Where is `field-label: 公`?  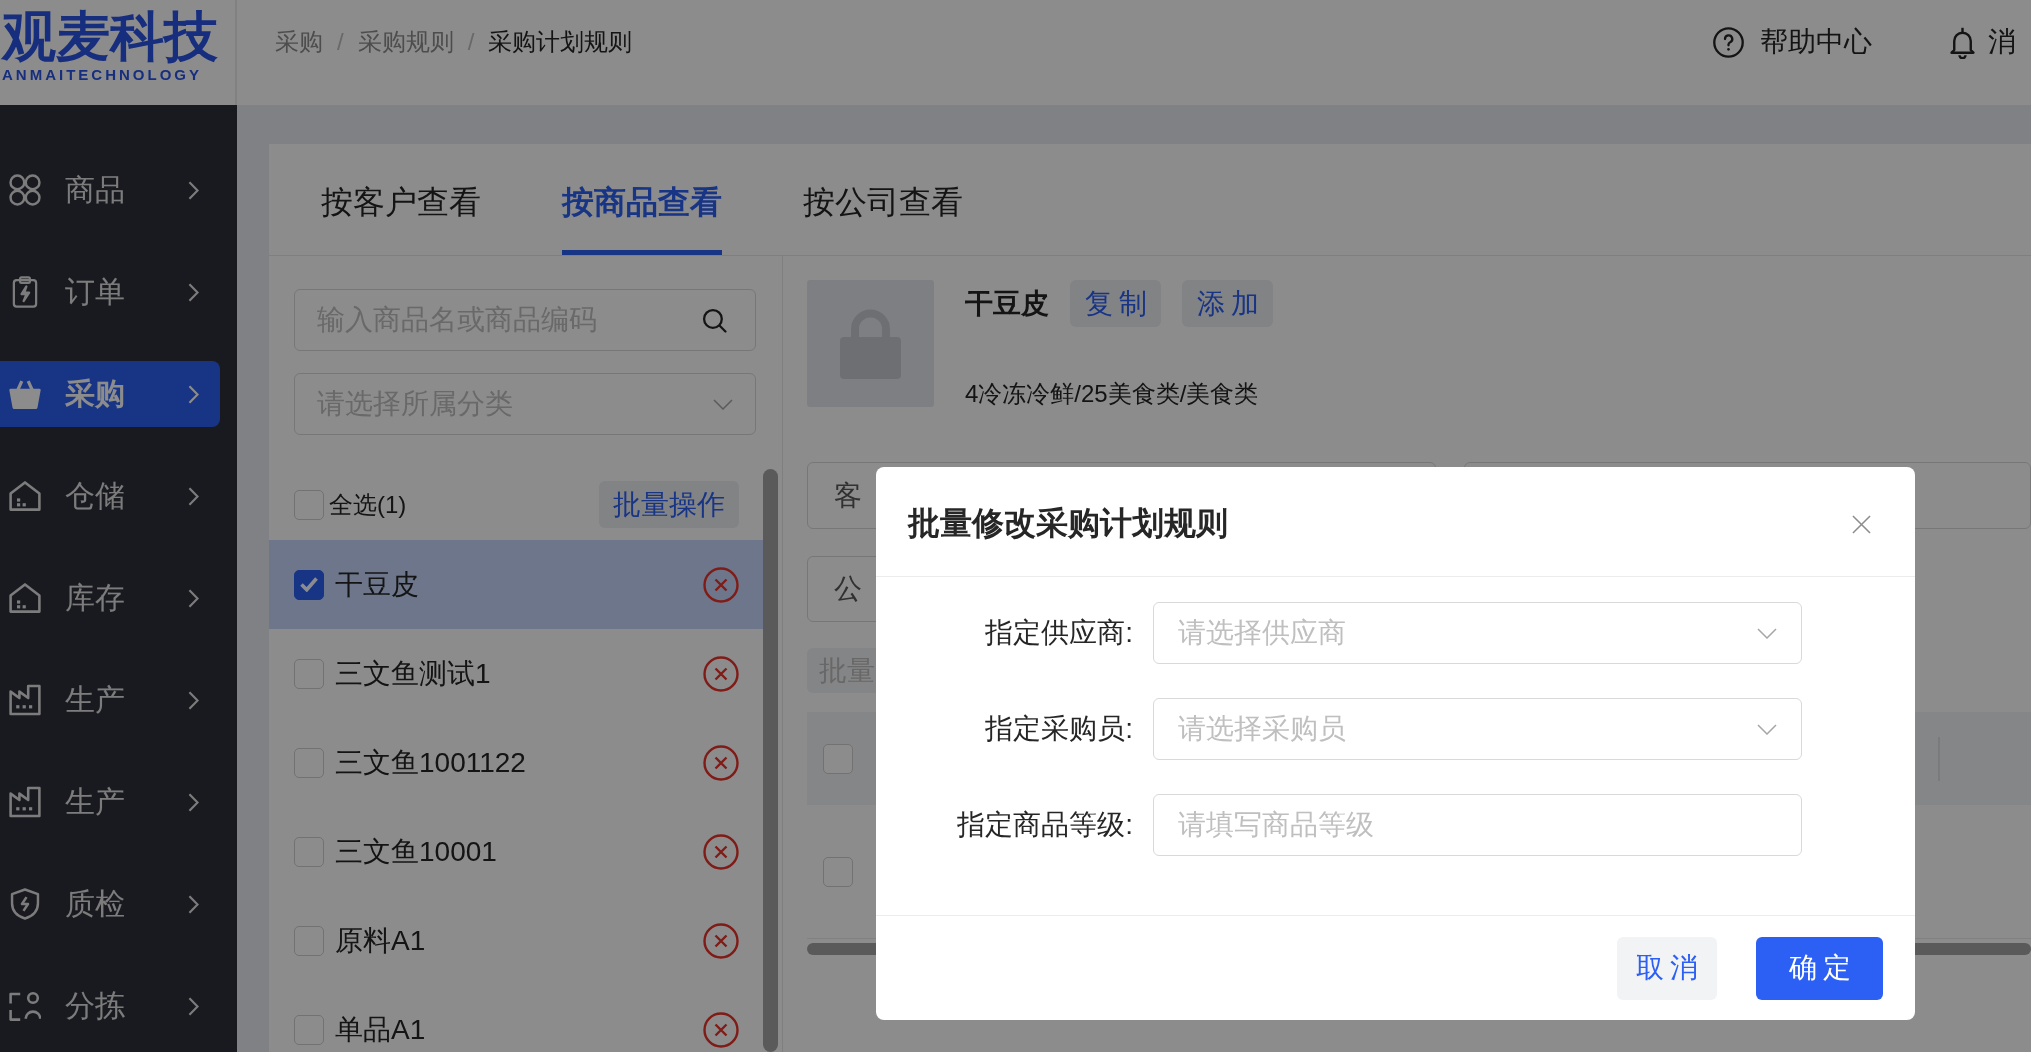
field-label: 公 is located at coordinates (848, 589).